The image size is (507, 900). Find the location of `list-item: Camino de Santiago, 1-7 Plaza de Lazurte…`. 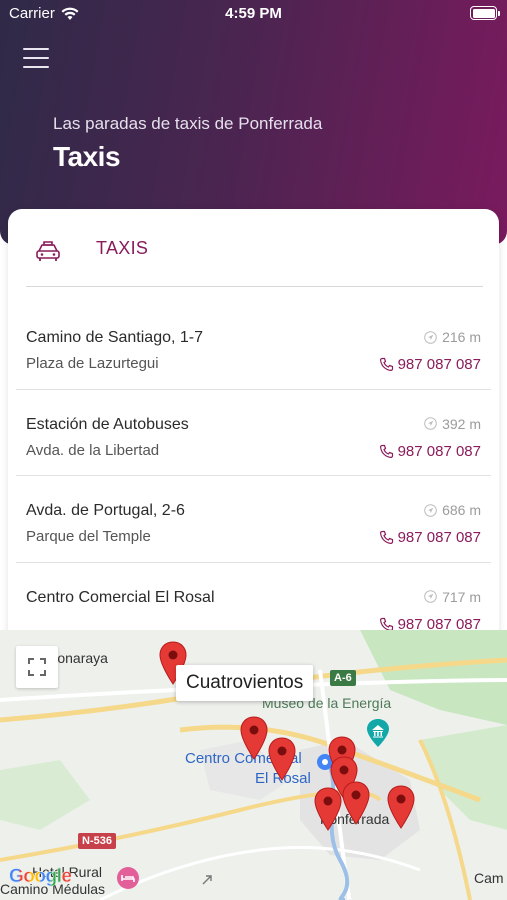

list-item: Camino de Santiago, 1-7 Plaza de Lazurte… is located at coordinates (253, 346).